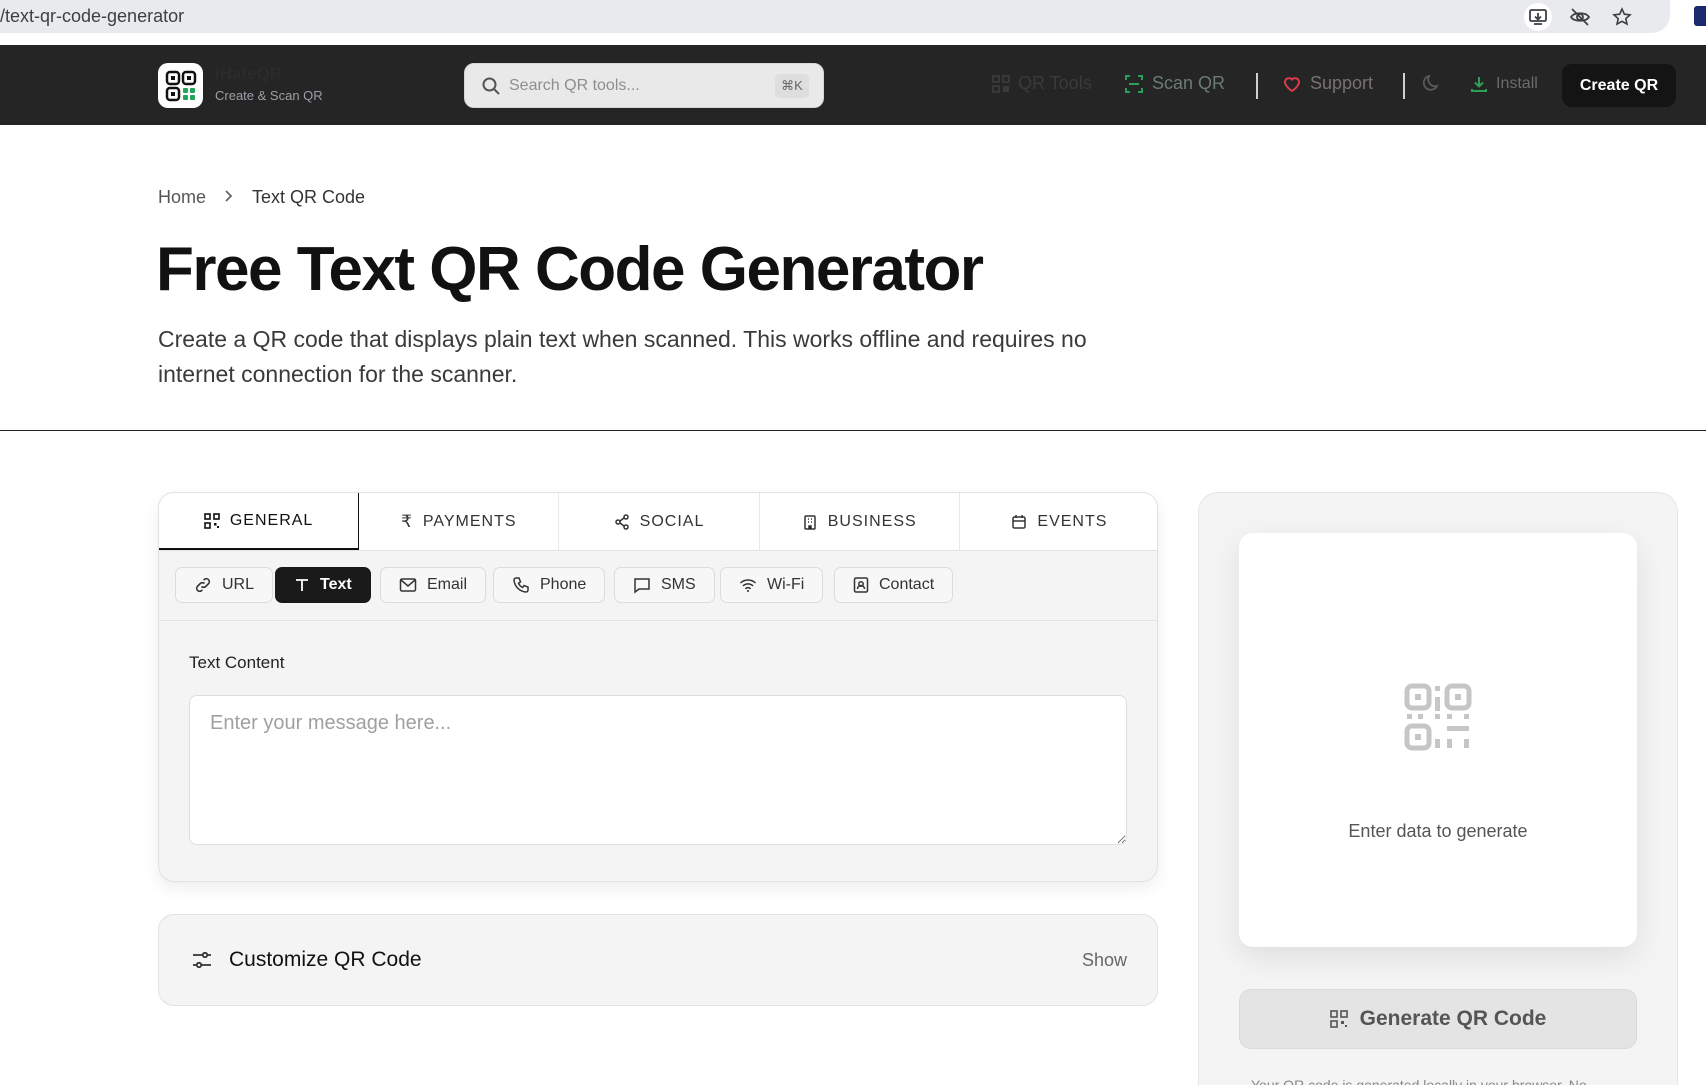 Image resolution: width=1706 pixels, height=1085 pixels. I want to click on nav-qr-tools-label: QR Tools, so click(1055, 83).